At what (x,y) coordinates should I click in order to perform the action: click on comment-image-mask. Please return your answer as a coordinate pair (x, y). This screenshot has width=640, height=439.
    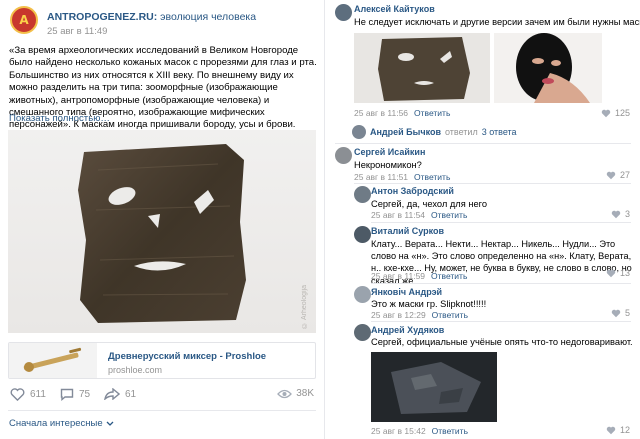
    Looking at the image, I should click on (422, 68).